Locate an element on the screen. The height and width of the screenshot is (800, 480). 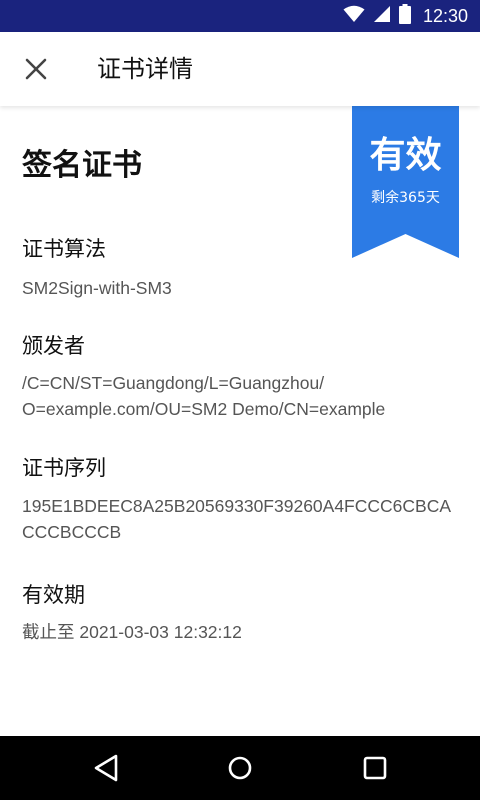
certificate-type-heading: 签名证书 is located at coordinates (82, 165).